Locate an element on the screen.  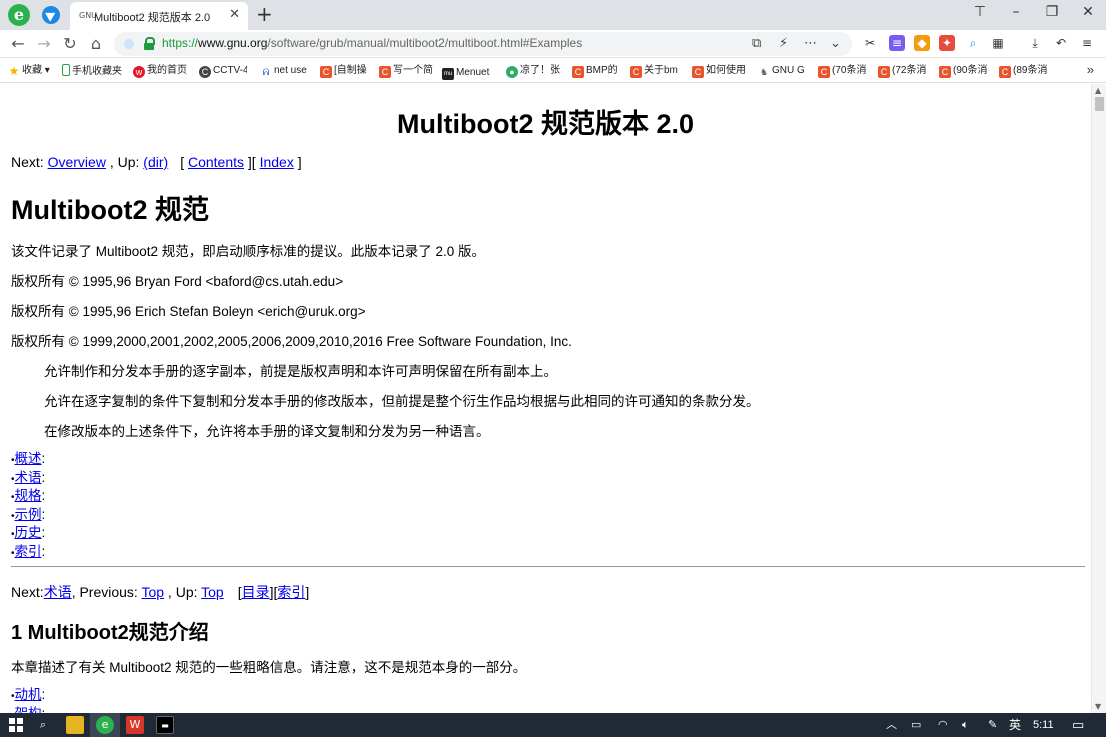
scroll-up-icon: ▲ is located at coordinates (1098, 90).